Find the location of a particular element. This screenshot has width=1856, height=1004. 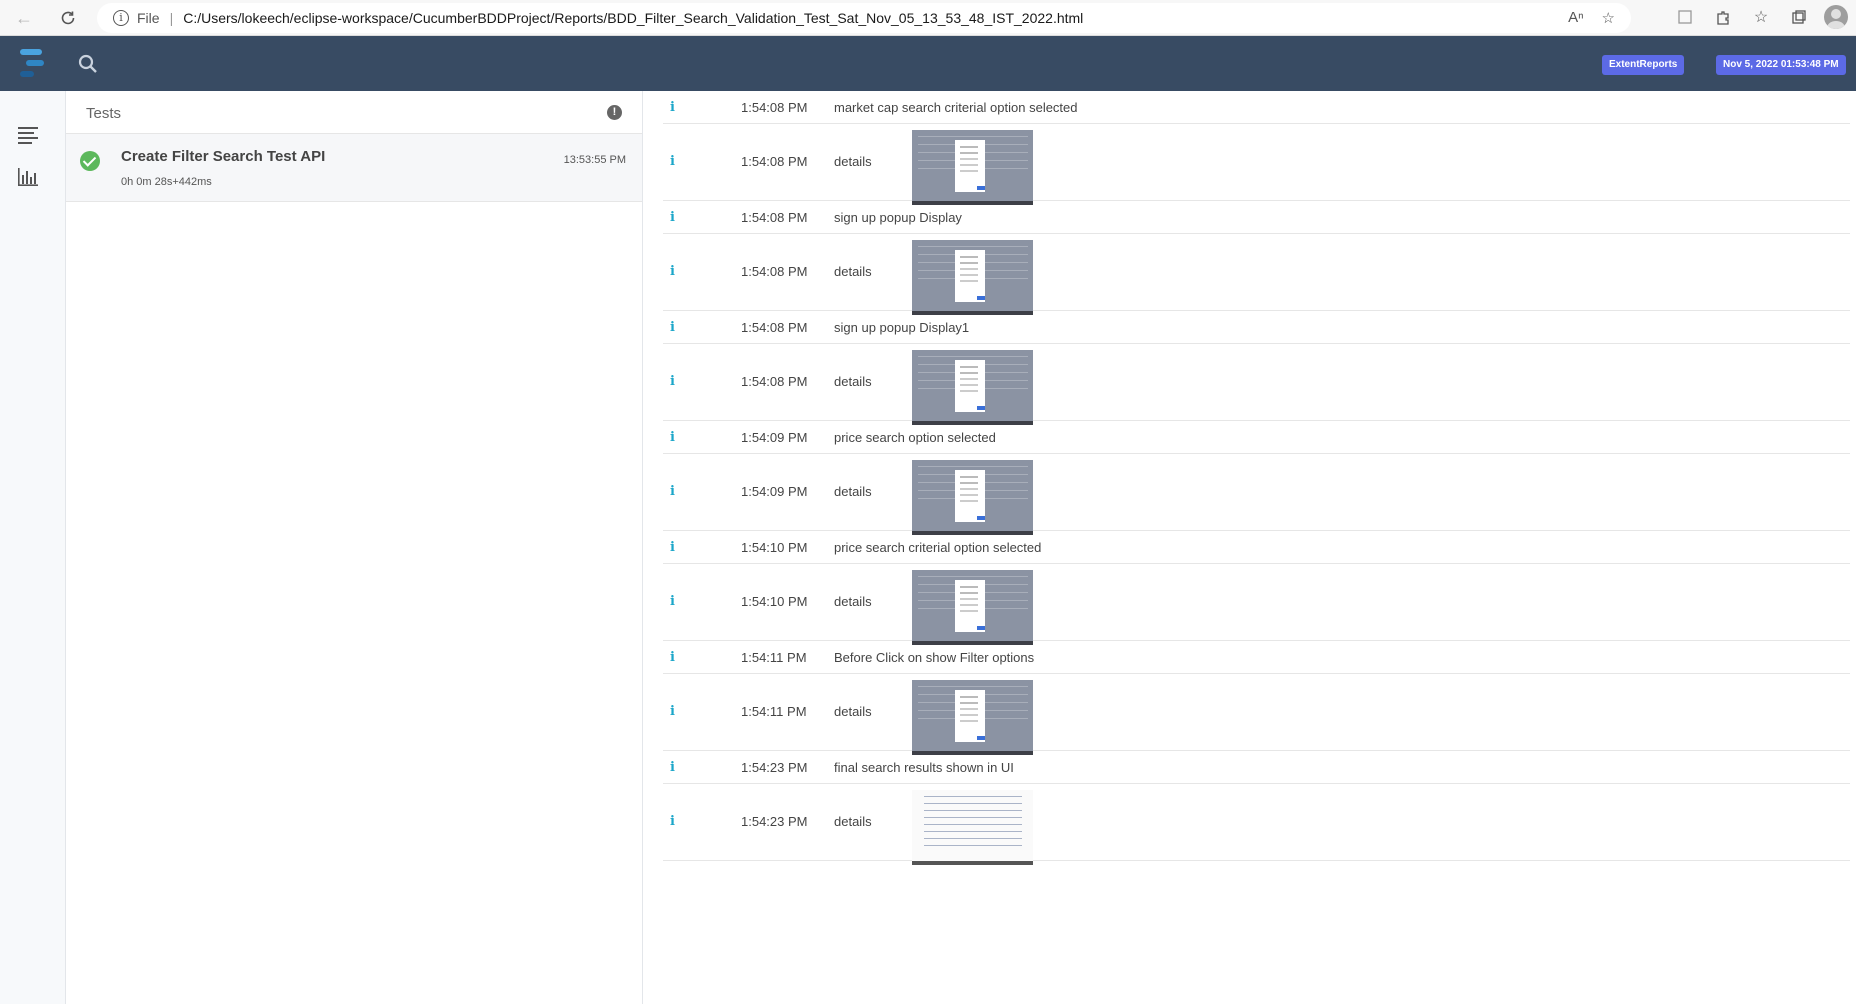

log-message: sign up popup Display is located at coordinates (898, 217).